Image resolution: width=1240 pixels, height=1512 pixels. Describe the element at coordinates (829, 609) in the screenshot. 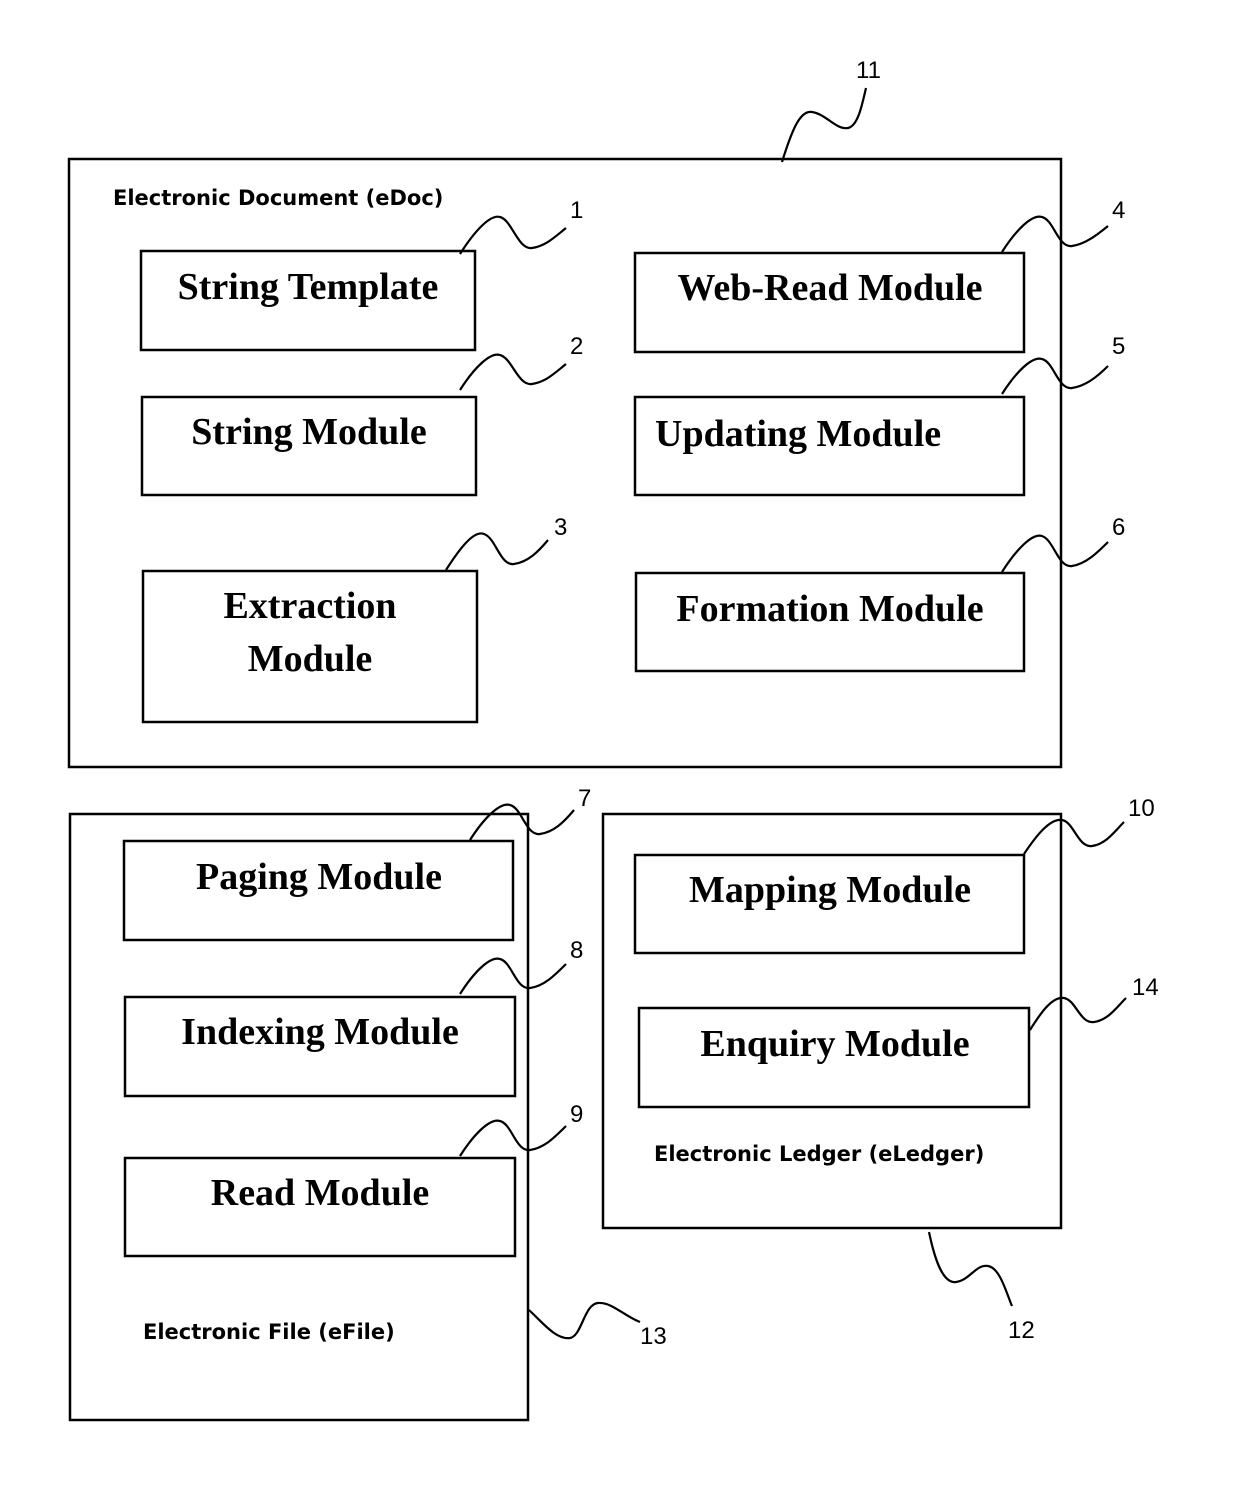

I see `formation-module-label: Formation Module` at that location.